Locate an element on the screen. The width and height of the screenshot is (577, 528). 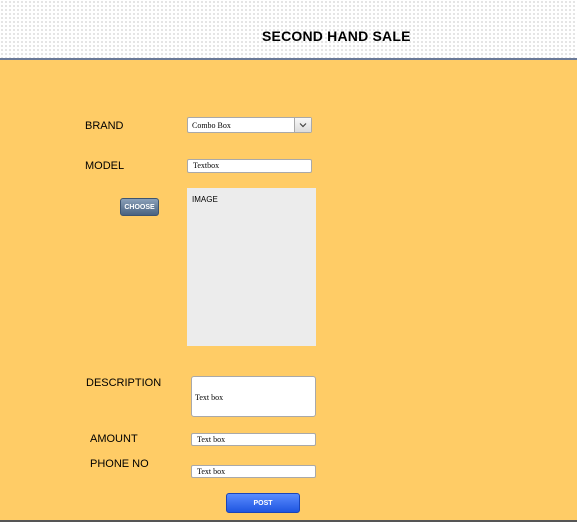
choose-button: CHOOSE is located at coordinates (139, 207).